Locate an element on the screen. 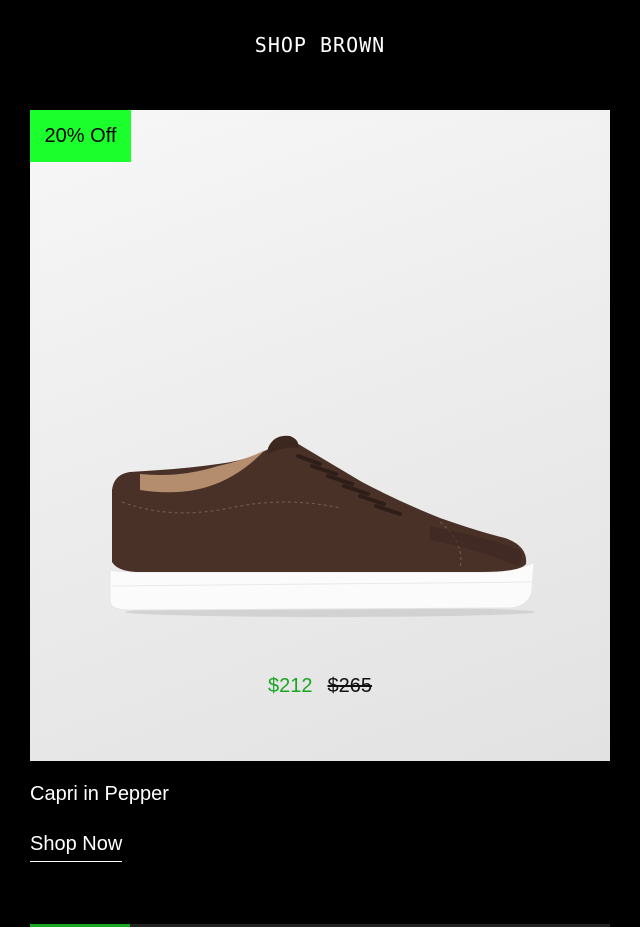  page-title: SHOP BROWN is located at coordinates (320, 45).